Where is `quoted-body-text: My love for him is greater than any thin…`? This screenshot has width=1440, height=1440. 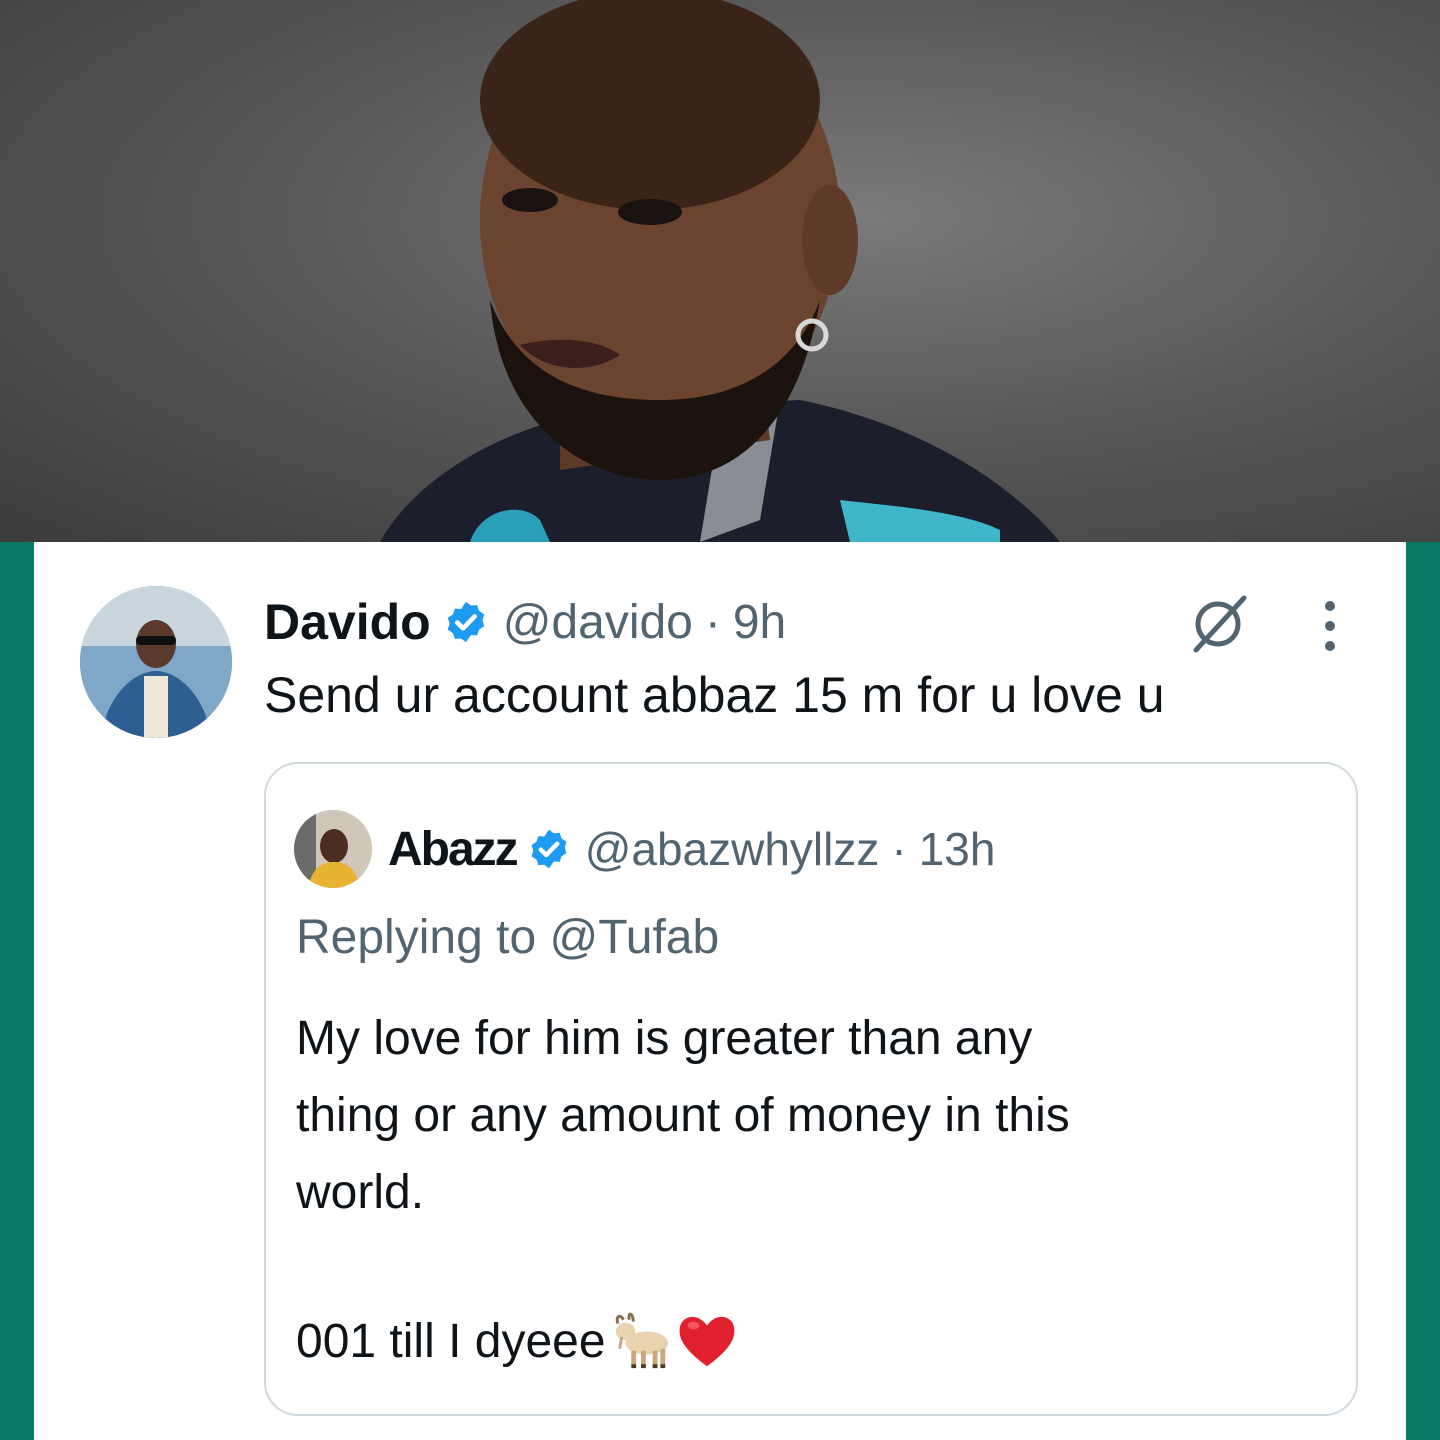
quoted-body-text: My love for him is greater than any thin… is located at coordinates (683, 1115).